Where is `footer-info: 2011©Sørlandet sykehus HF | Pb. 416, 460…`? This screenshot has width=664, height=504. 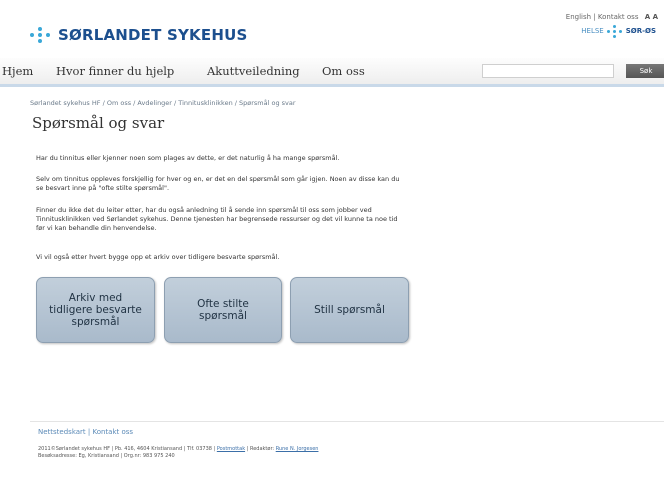 footer-info: 2011©Sørlandet sykehus HF | Pb. 416, 460… is located at coordinates (178, 453).